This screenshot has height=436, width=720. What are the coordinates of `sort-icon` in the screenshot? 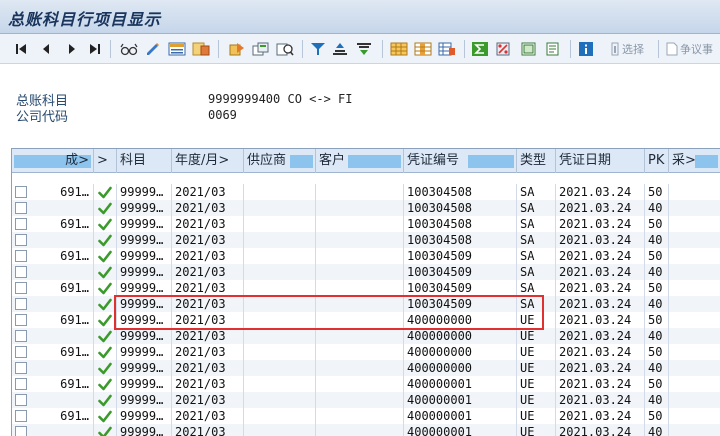 It's located at (201, 49).